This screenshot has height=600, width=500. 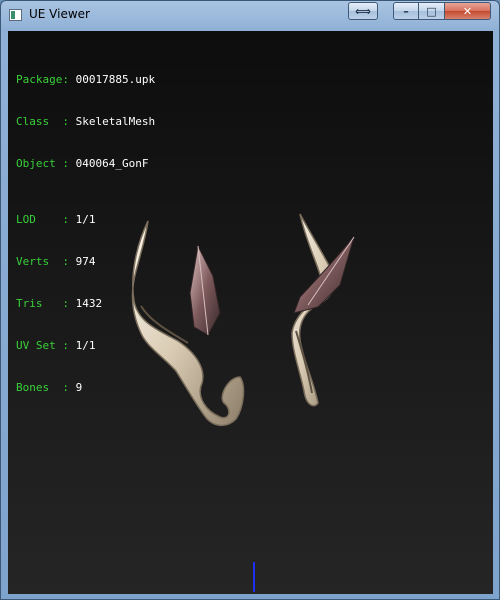 I want to click on minimize-icon: –, so click(x=406, y=11).